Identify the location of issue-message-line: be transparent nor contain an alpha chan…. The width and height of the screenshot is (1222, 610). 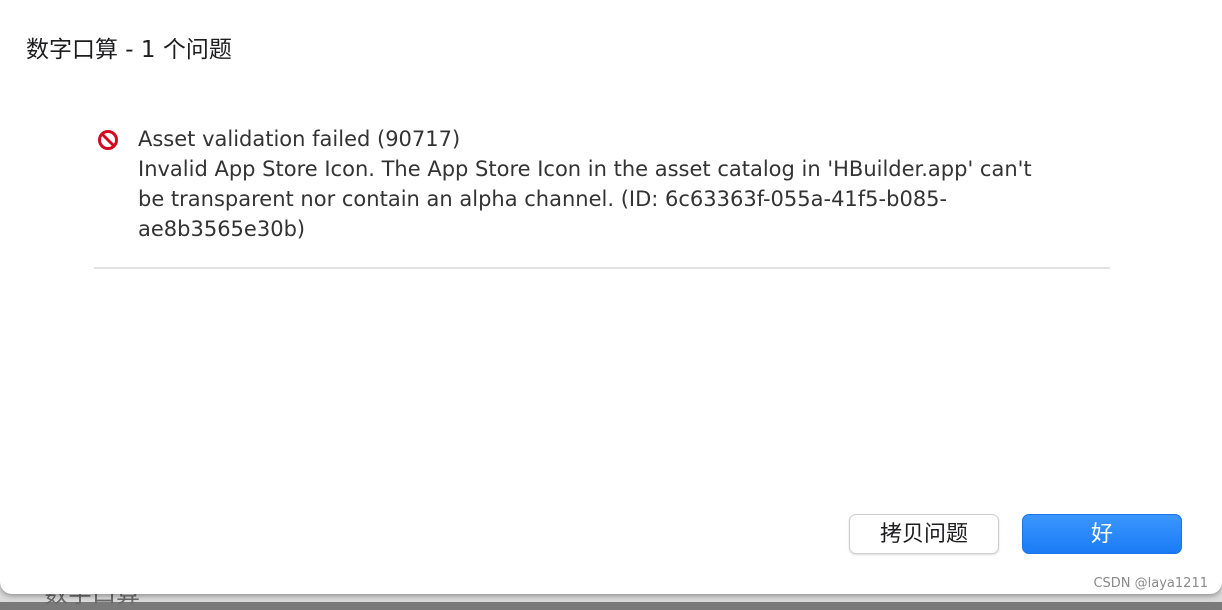
(543, 199).